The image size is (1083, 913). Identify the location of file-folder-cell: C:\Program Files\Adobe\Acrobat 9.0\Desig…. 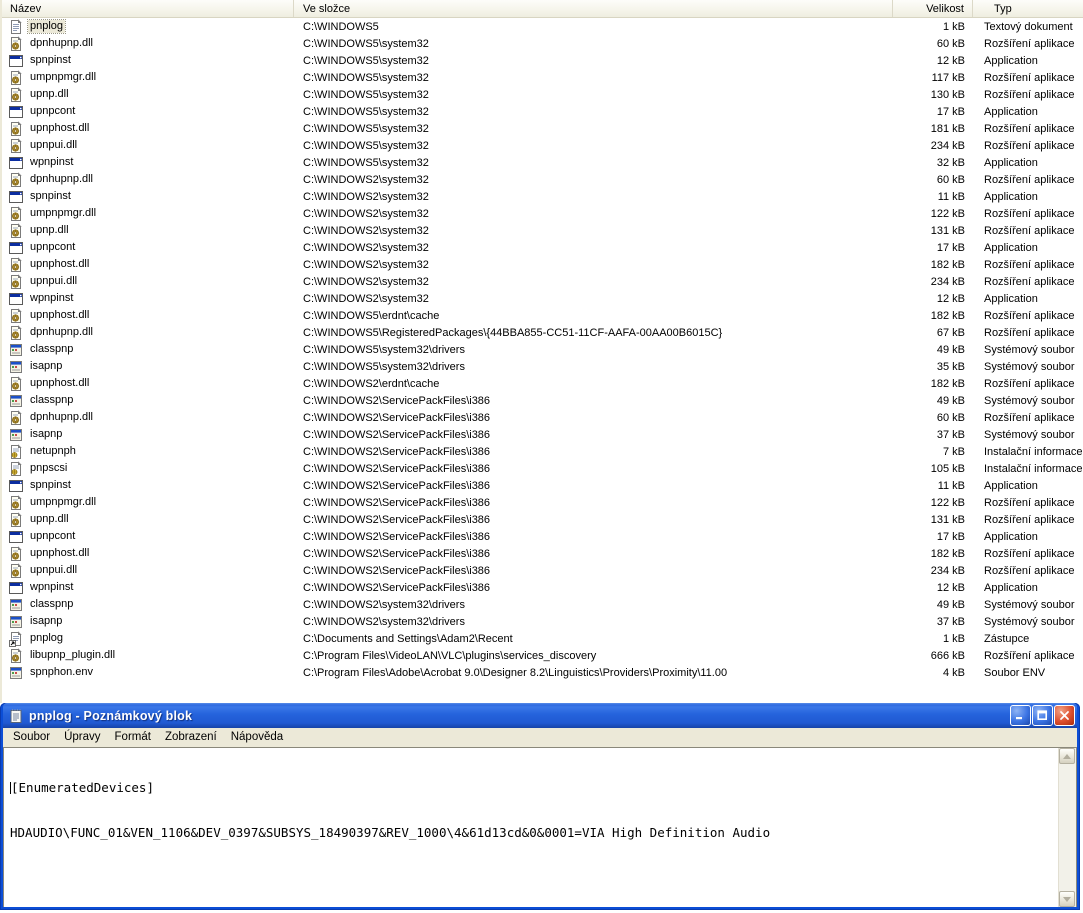
(515, 672).